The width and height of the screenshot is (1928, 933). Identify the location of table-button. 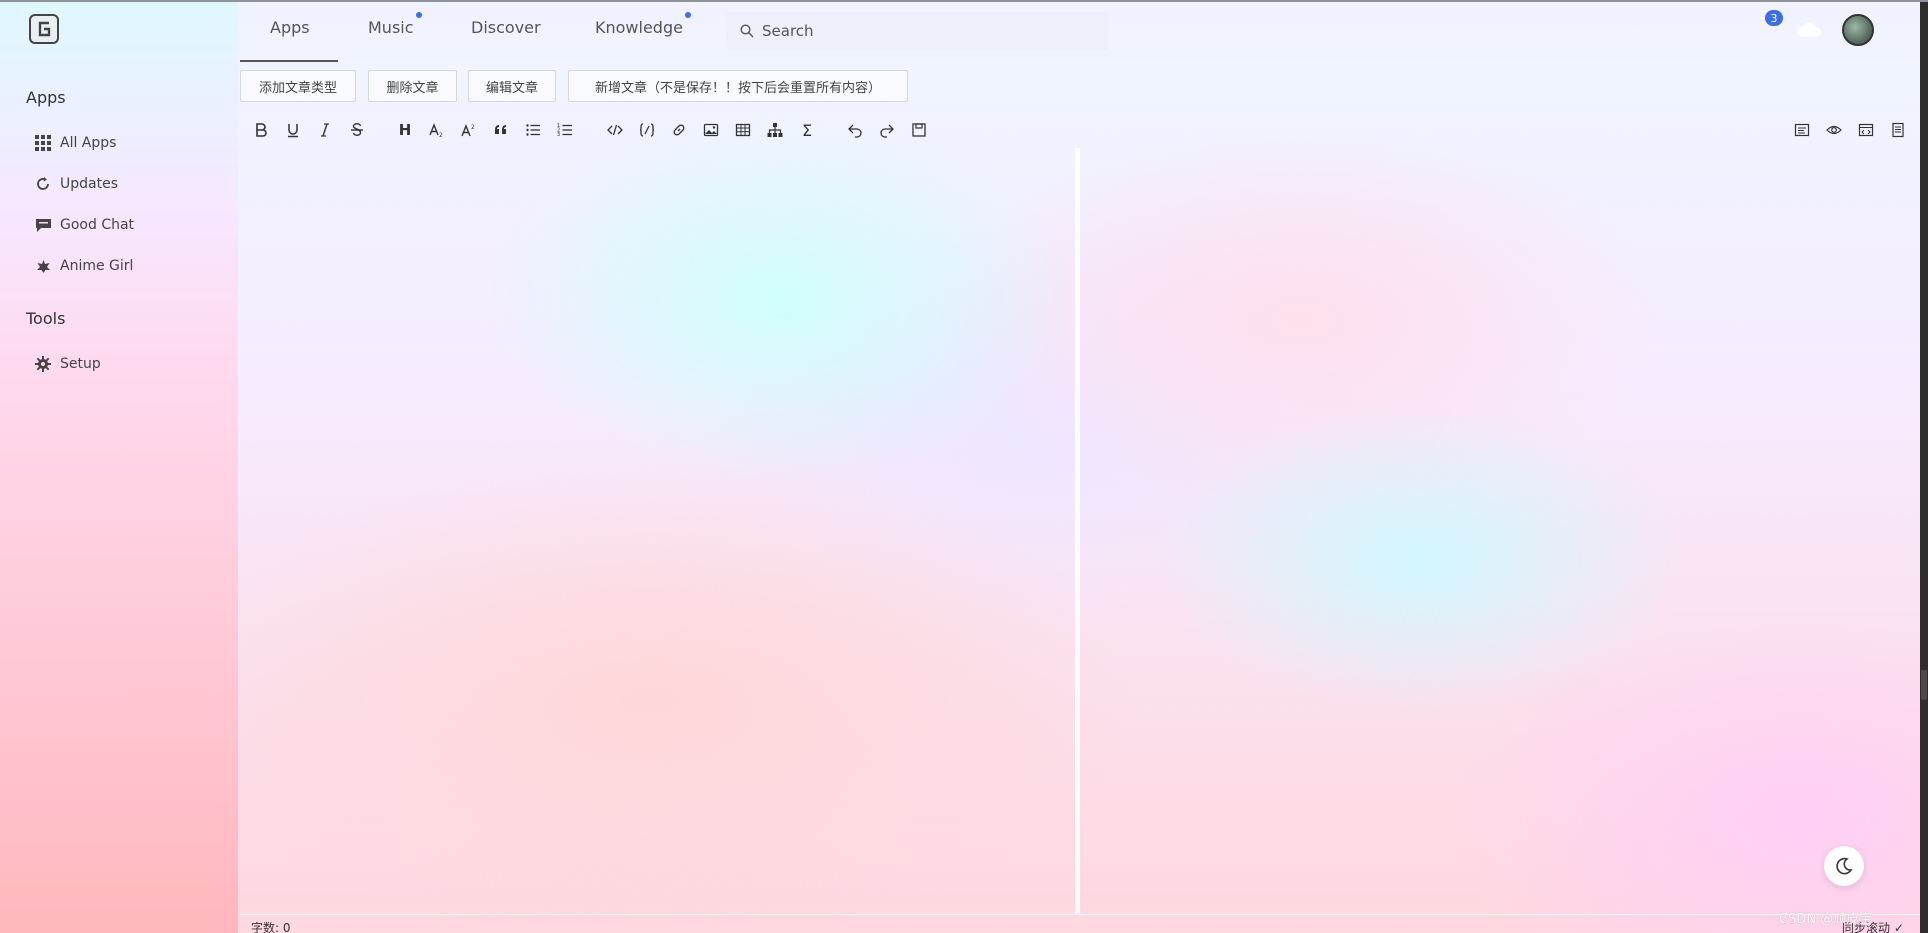
(743, 130).